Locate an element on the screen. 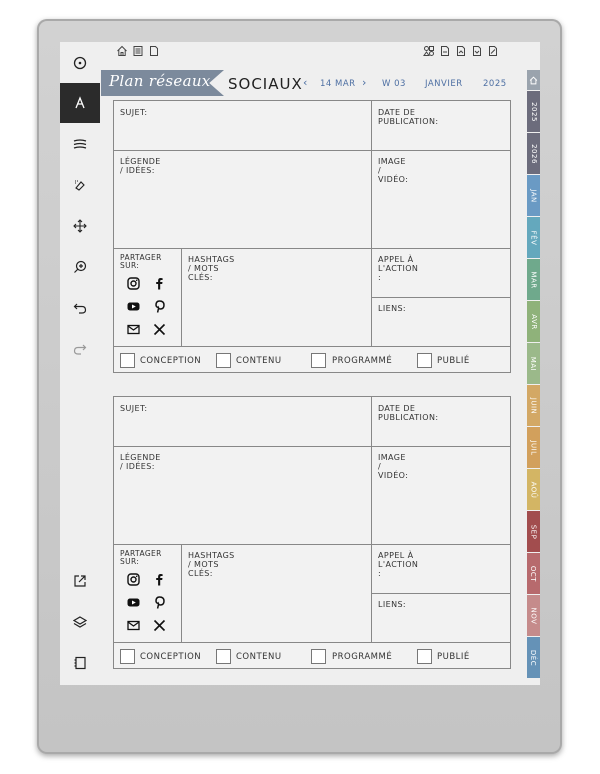 Image resolution: width=600 pixels, height=774 pixels. tab-2026: 2026 is located at coordinates (533, 153).